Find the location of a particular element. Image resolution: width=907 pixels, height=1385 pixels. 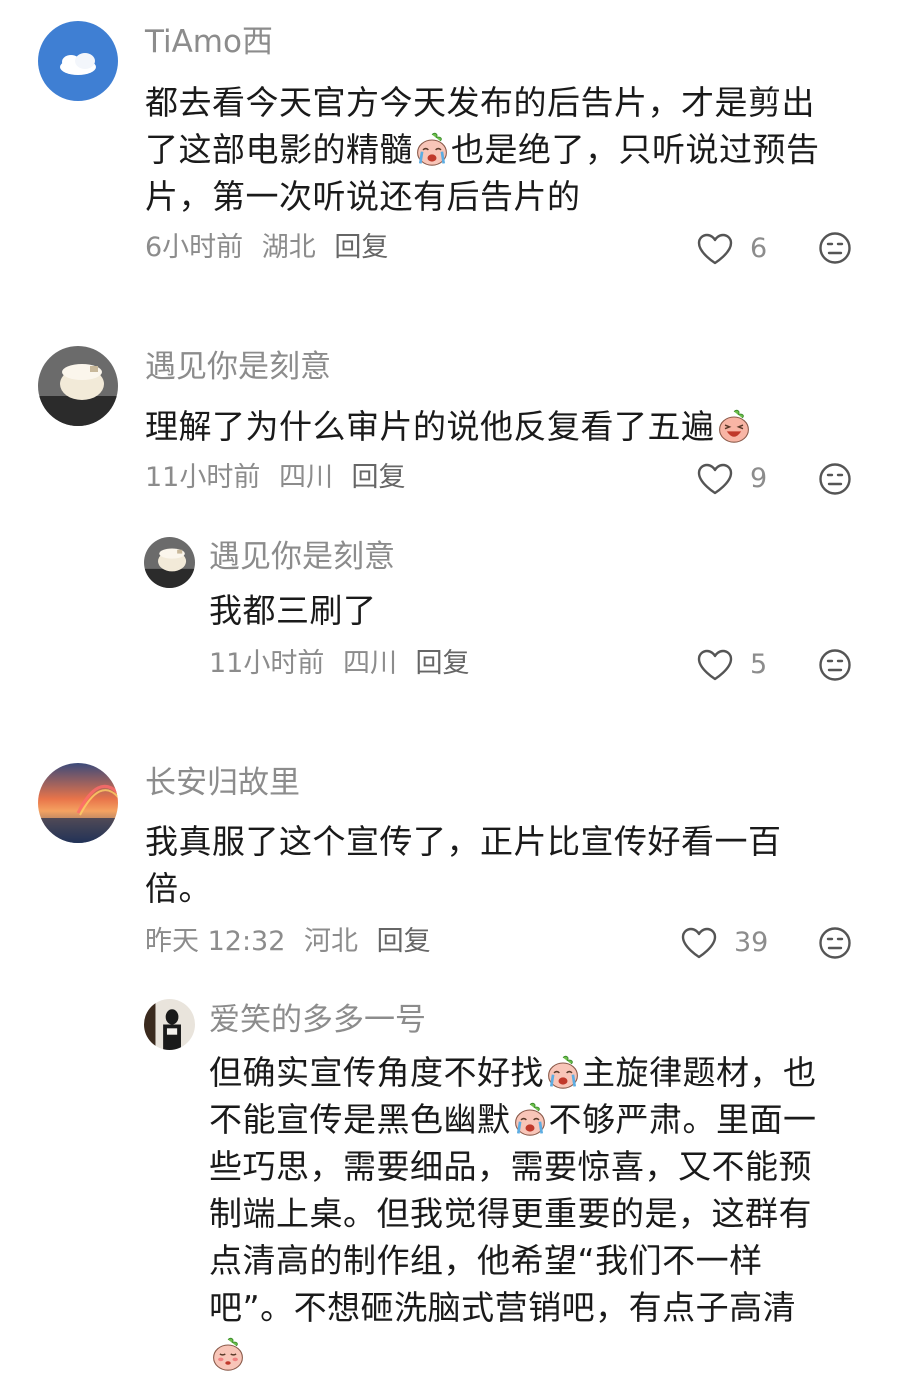

like-button: 6 is located at coordinates (731, 249).